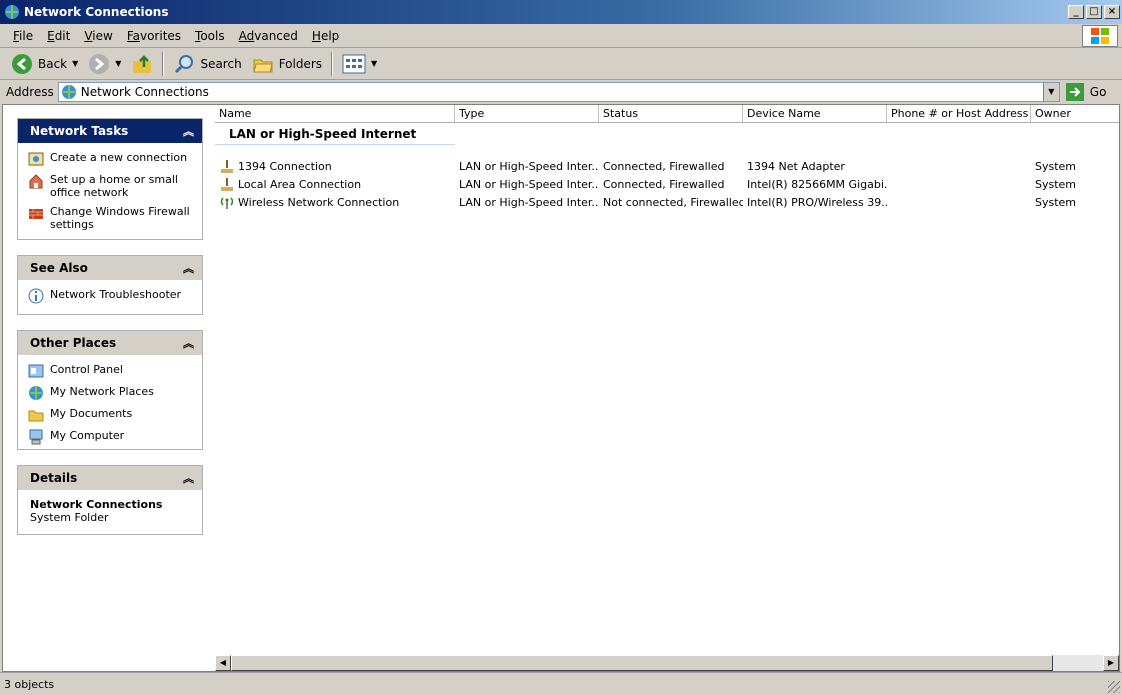 The width and height of the screenshot is (1122, 695). Describe the element at coordinates (561, 64) in the screenshot. I see `toolbar: Back ▼ ▼ Search Folders ▼` at that location.